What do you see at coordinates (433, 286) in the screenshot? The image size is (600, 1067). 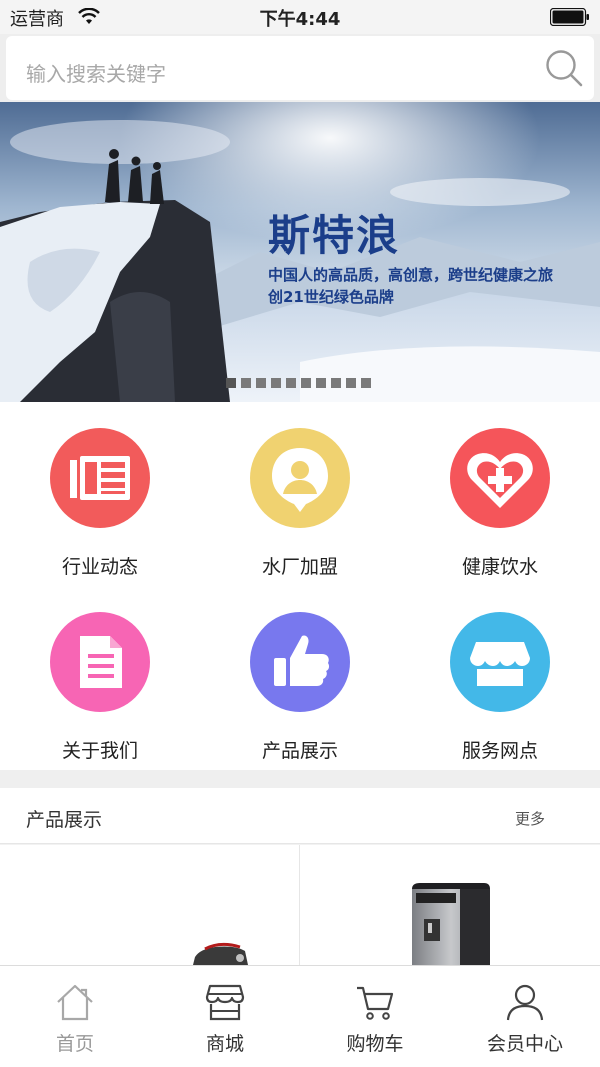 I see `banner-subtitle: 中国人的高品质，高创意，跨世纪健康之旅 创21世纪绿色品牌` at bounding box center [433, 286].